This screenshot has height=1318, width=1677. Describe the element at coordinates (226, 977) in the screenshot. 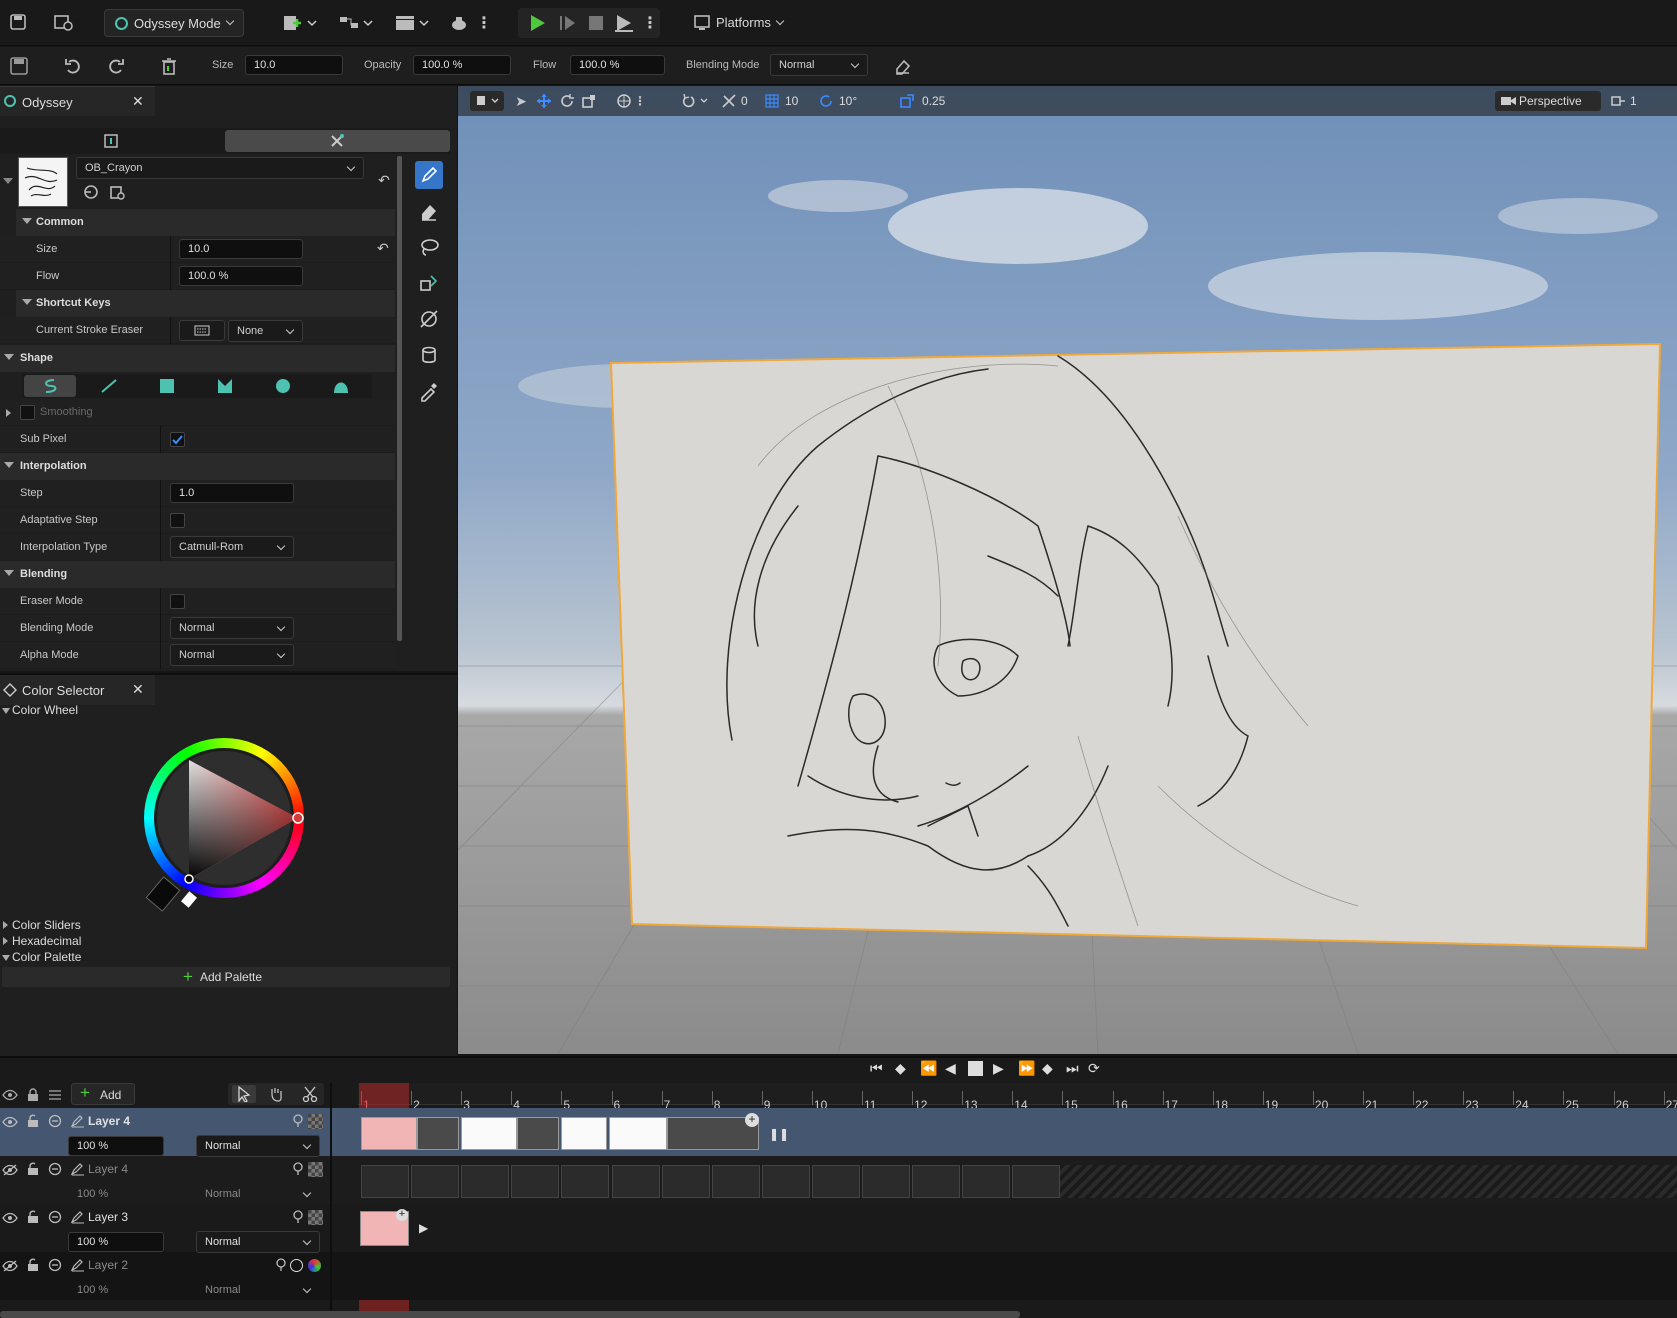

I see `add-palette-button: + Add Palette` at that location.